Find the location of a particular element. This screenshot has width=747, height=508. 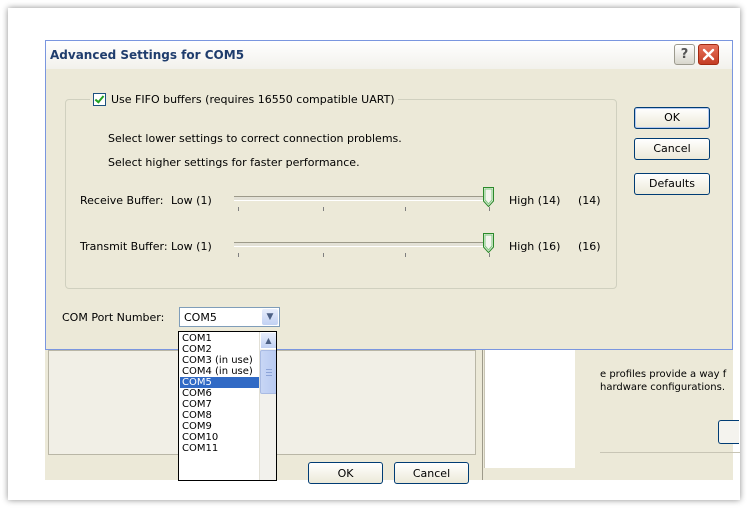

help-button: ? is located at coordinates (684, 54).